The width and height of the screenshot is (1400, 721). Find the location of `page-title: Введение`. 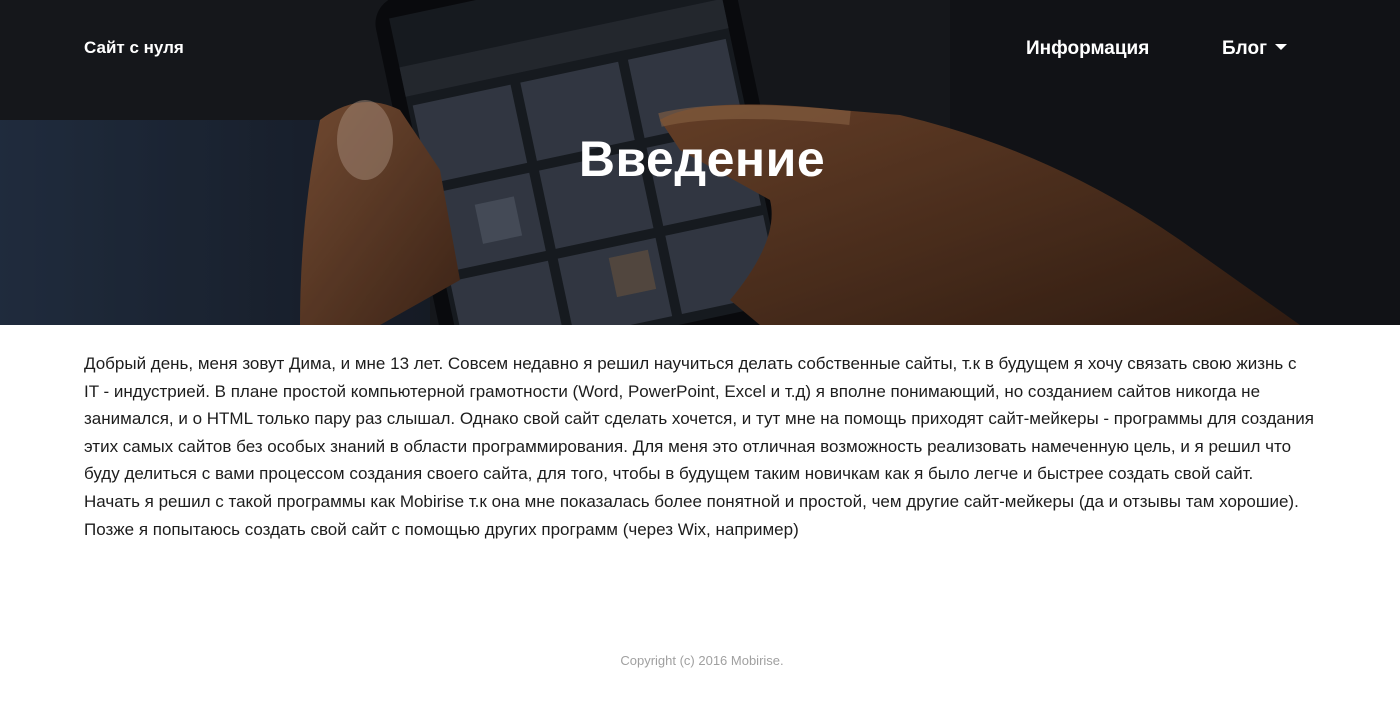

page-title: Введение is located at coordinates (702, 159).